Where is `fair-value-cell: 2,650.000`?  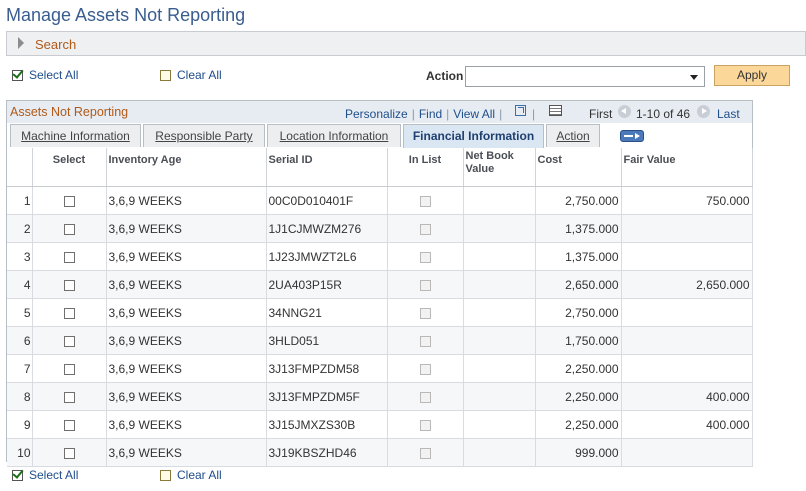 fair-value-cell: 2,650.000 is located at coordinates (687, 284).